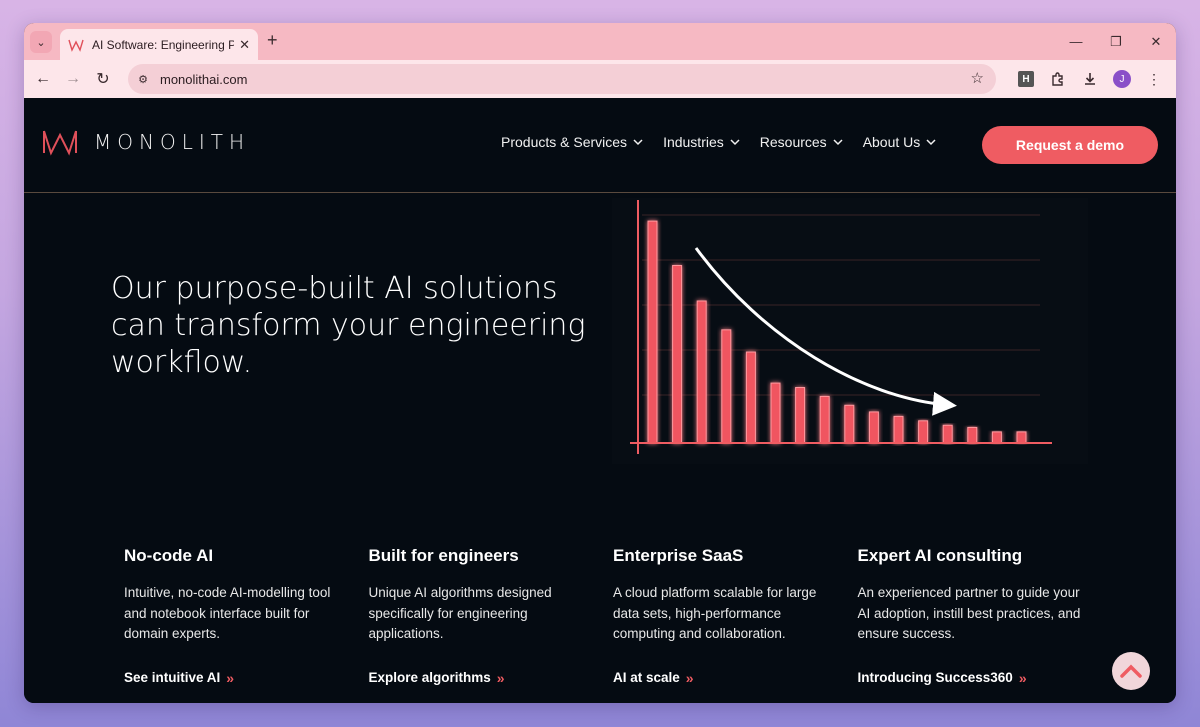 Image resolution: width=1200 pixels, height=727 pixels. I want to click on bookmark-star-icon: ☆, so click(977, 78).